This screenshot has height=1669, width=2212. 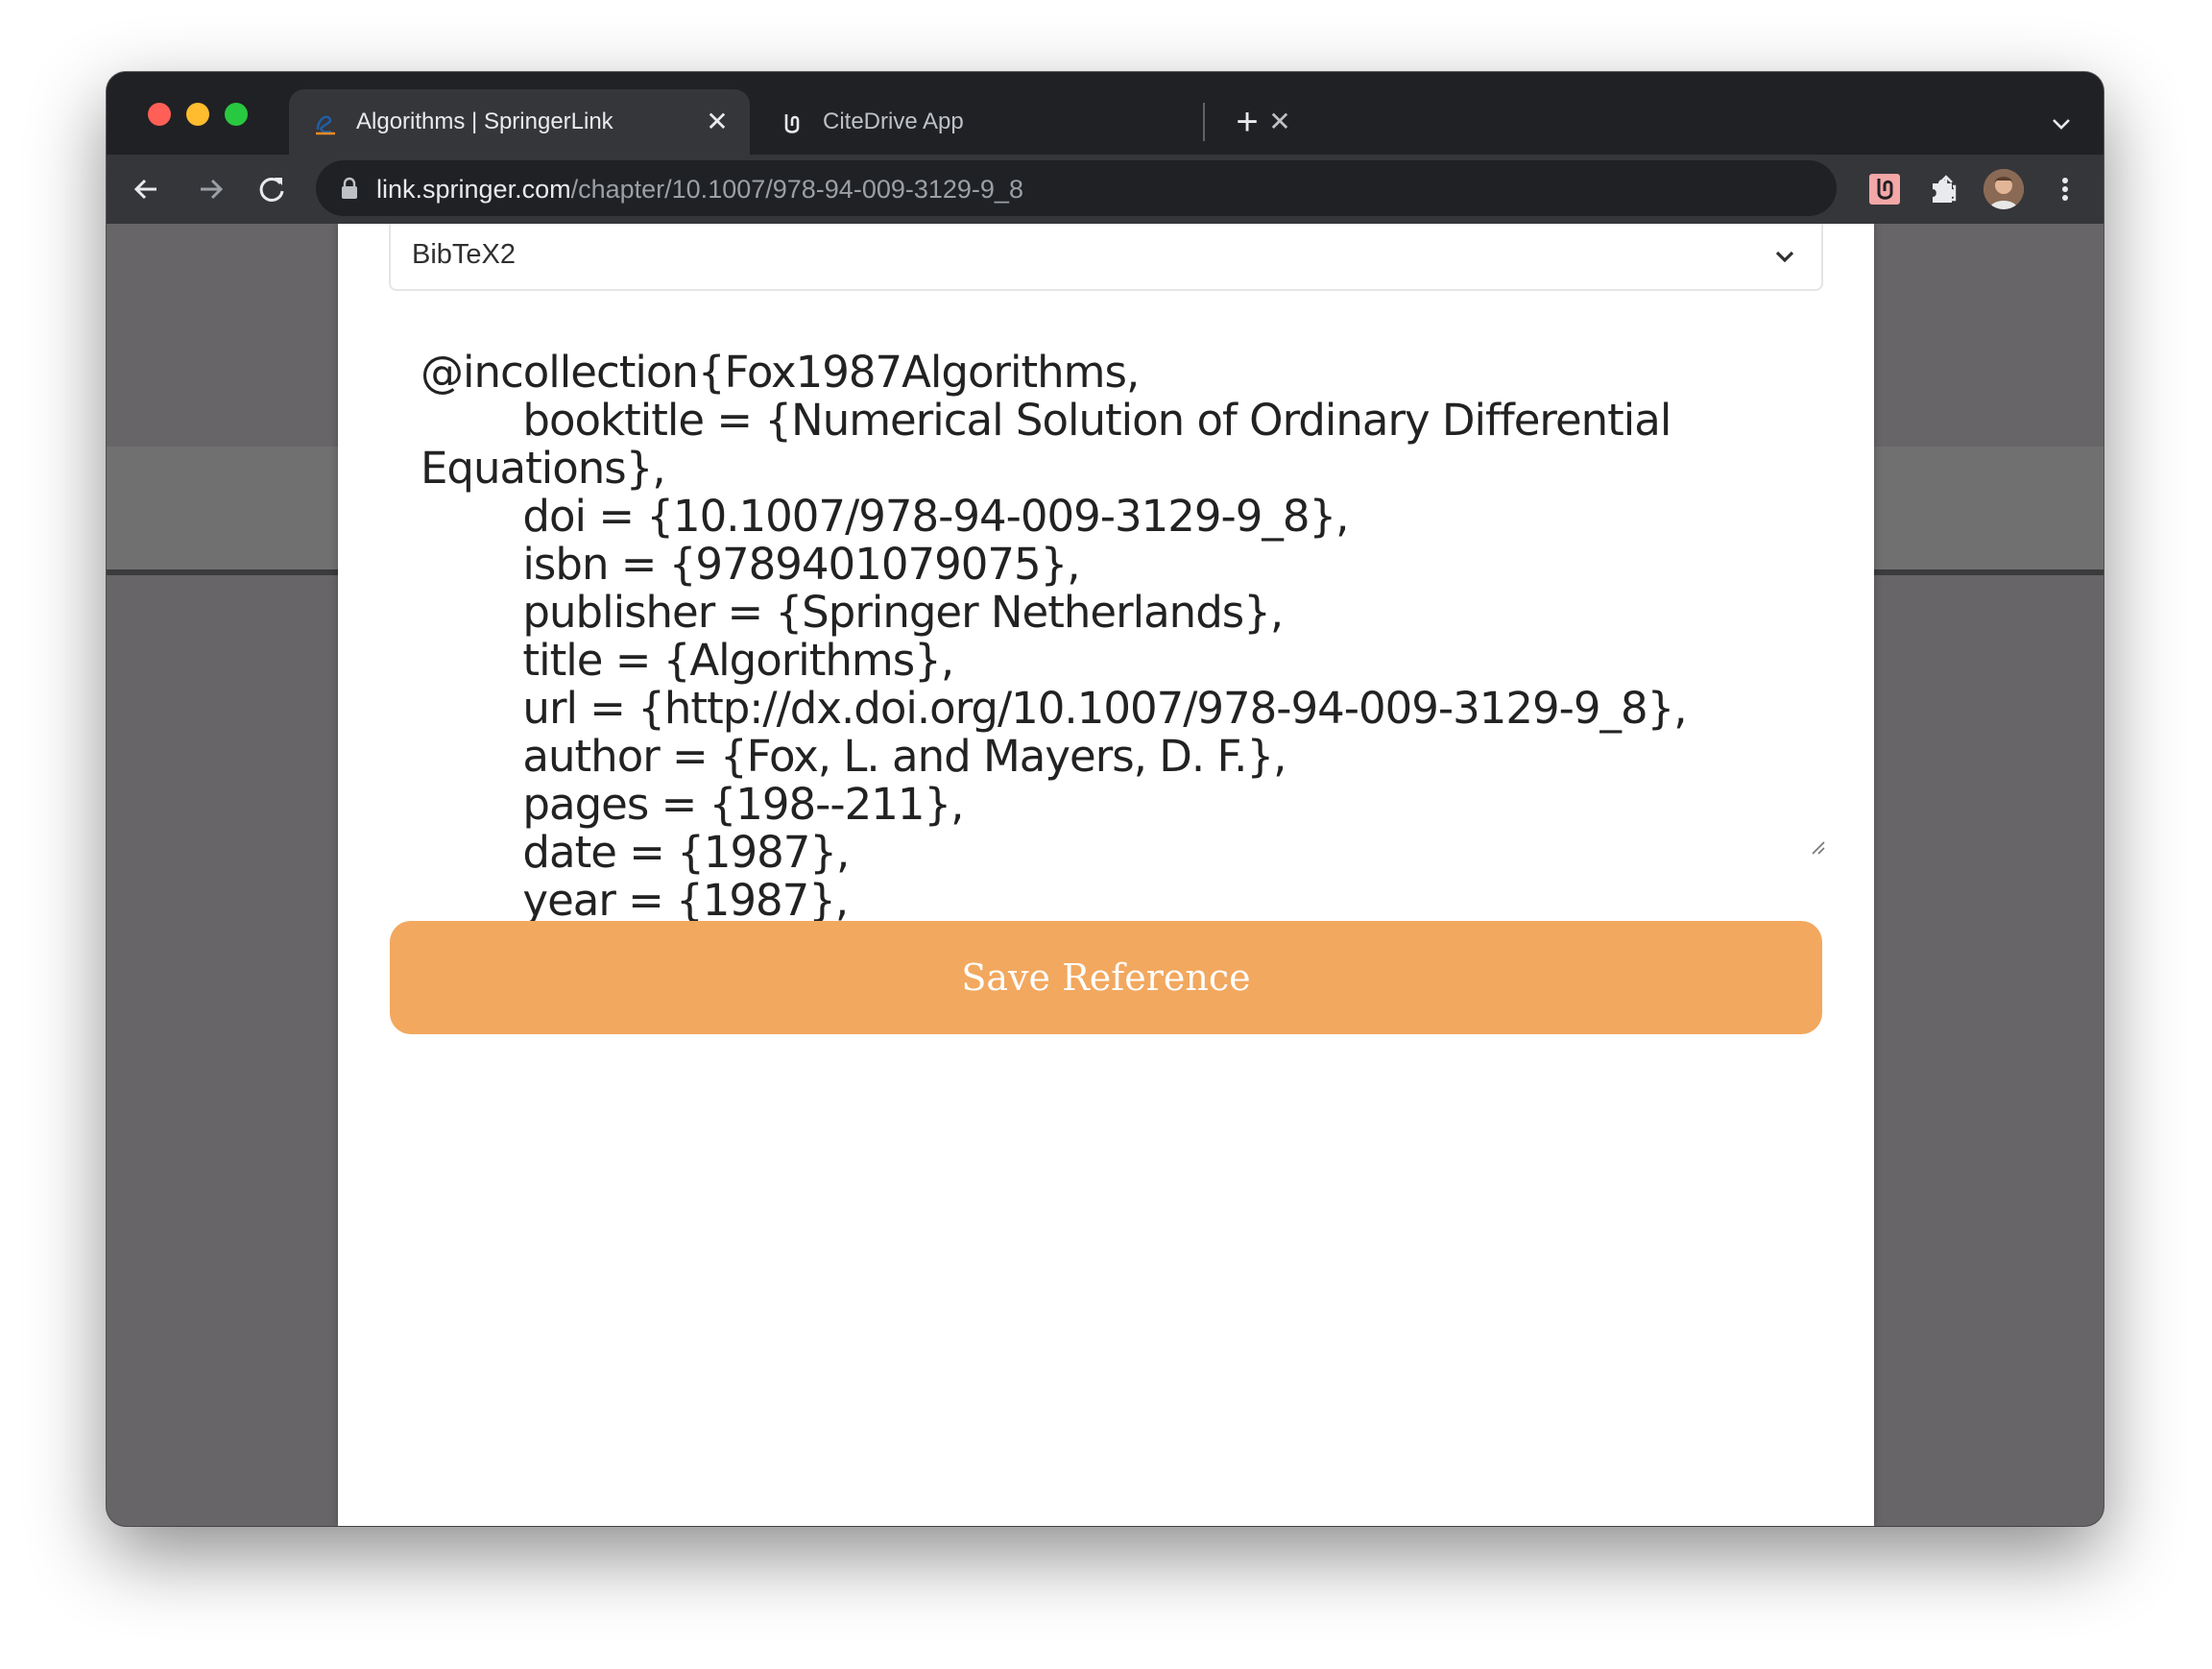 I want to click on url-host: link.springer.com, so click(x=474, y=189).